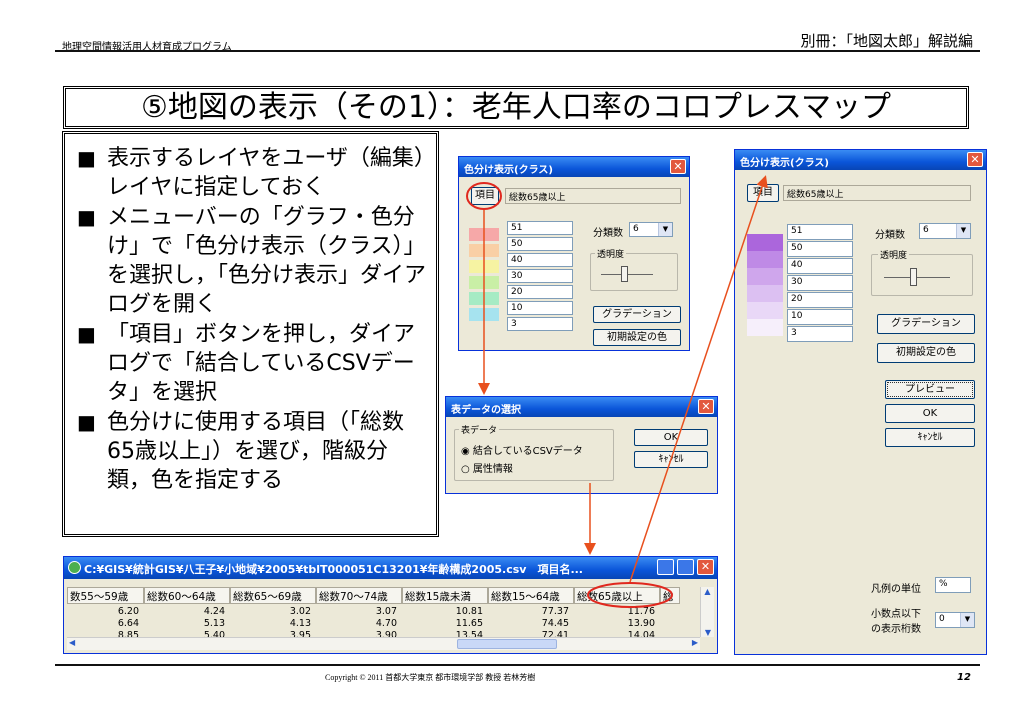  I want to click on minimize-icon, so click(665, 567).